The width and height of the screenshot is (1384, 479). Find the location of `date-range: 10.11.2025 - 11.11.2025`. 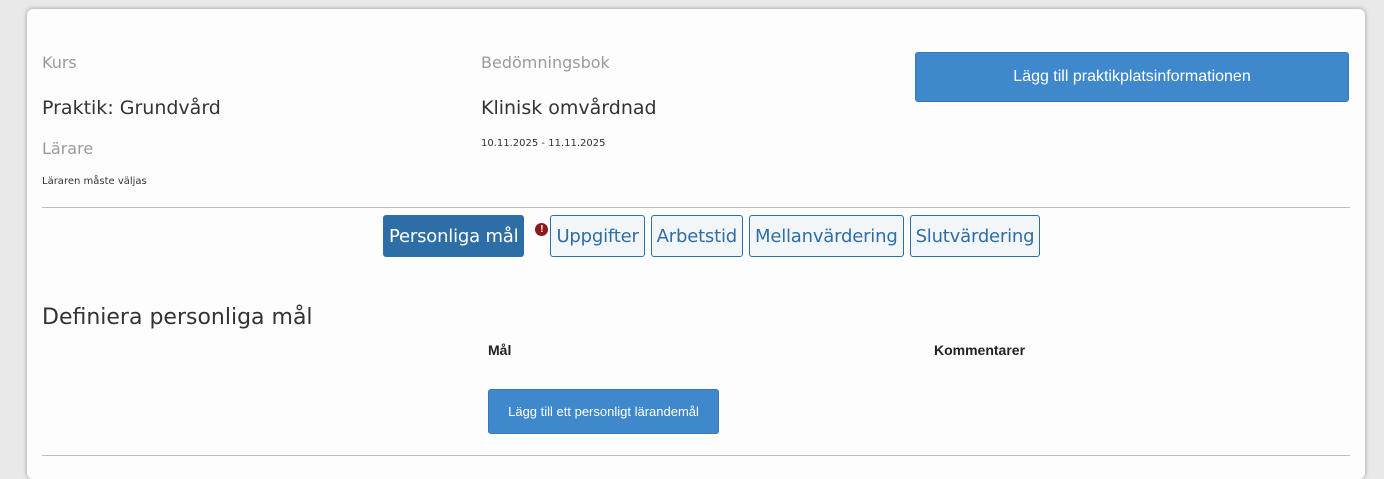

date-range: 10.11.2025 - 11.11.2025 is located at coordinates (543, 143).